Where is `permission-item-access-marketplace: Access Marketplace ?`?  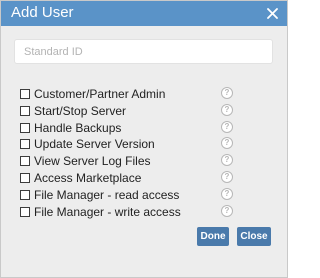
permission-item-access-marketplace: Access Marketplace ? is located at coordinates (130, 179).